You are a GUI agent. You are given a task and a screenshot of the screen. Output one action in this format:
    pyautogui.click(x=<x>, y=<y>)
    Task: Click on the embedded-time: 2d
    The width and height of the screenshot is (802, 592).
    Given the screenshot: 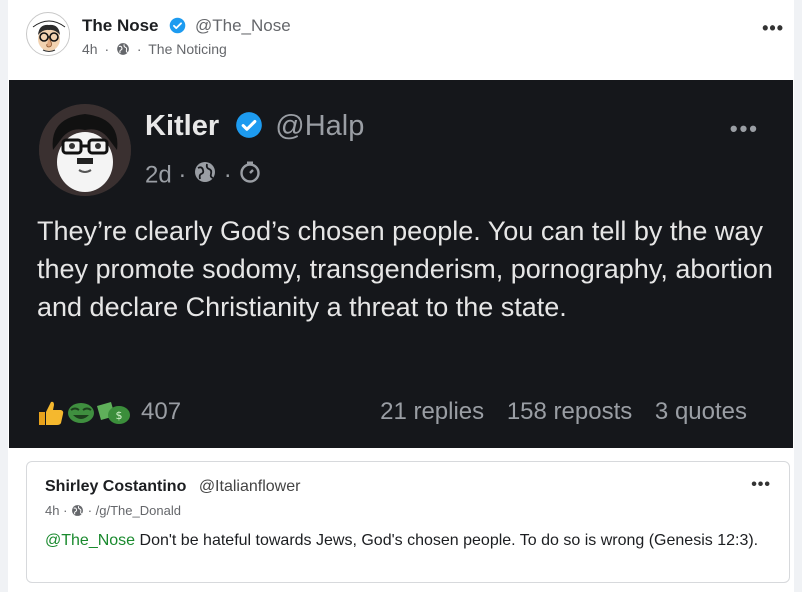 What is the action you would take?
    pyautogui.click(x=158, y=175)
    